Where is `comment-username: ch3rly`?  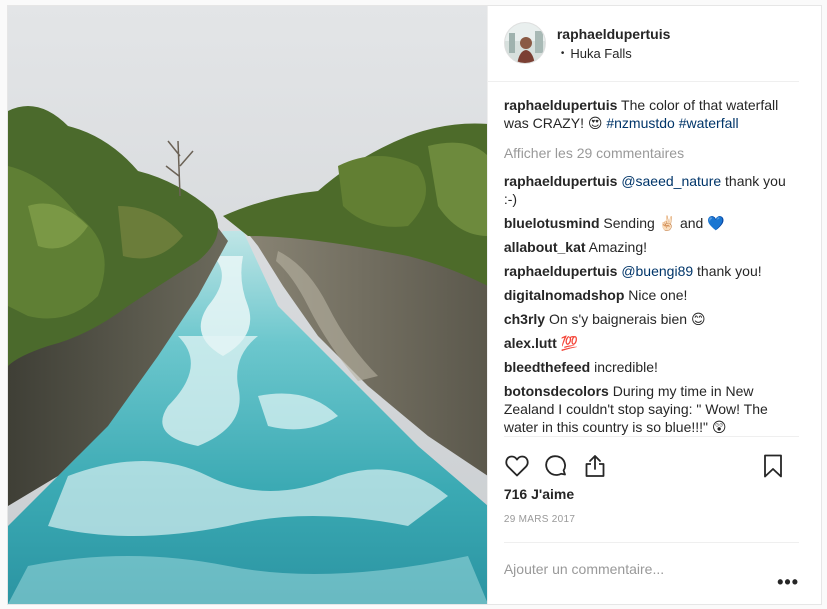
comment-username: ch3rly is located at coordinates (524, 319).